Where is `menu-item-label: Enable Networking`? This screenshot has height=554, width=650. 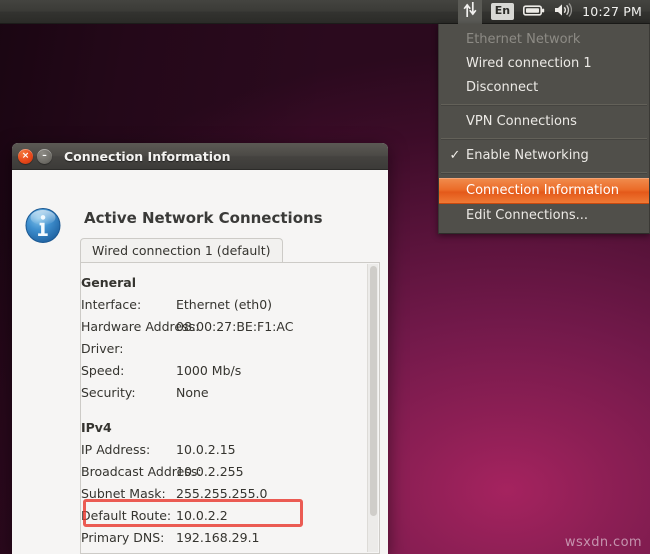
menu-item-label: Enable Networking is located at coordinates (527, 155).